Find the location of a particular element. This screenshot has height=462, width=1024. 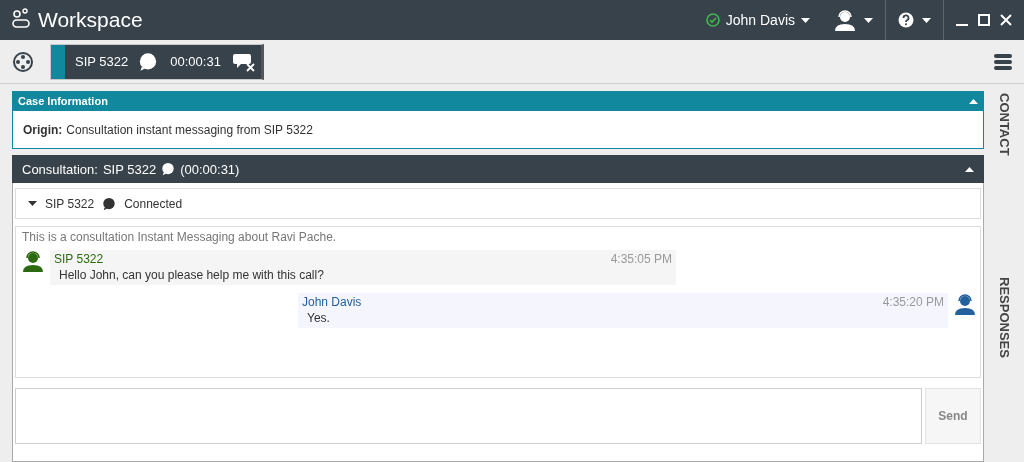

timer: (00:00:31) is located at coordinates (210, 169).